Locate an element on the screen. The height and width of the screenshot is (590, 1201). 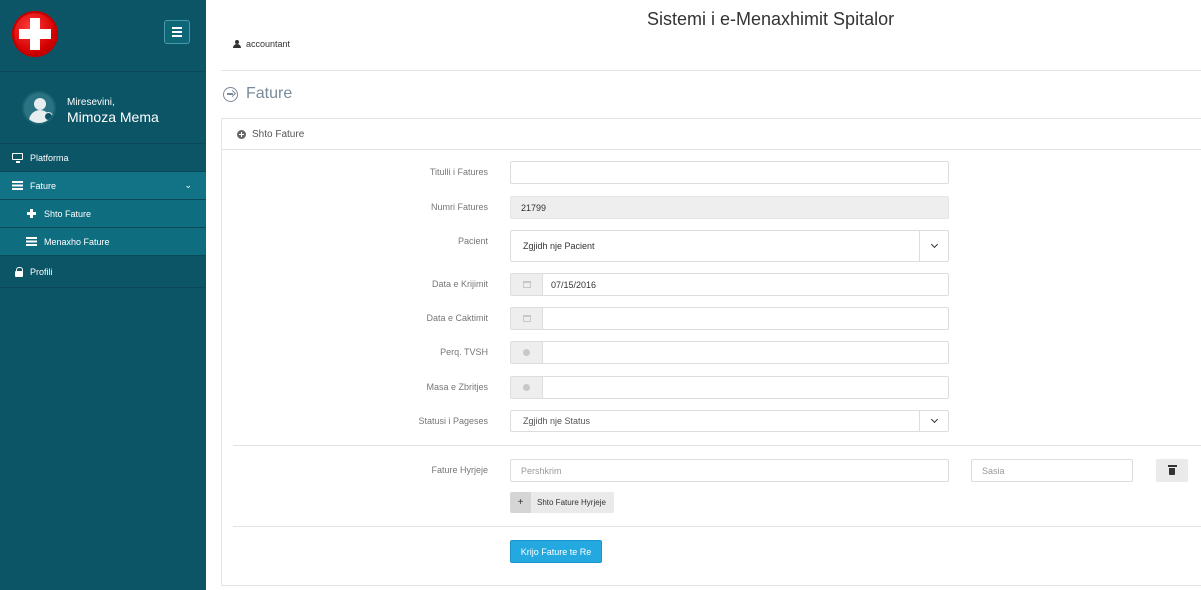
sidebar-item-menaxho-fature: Menaxho Fature is located at coordinates (103, 242).